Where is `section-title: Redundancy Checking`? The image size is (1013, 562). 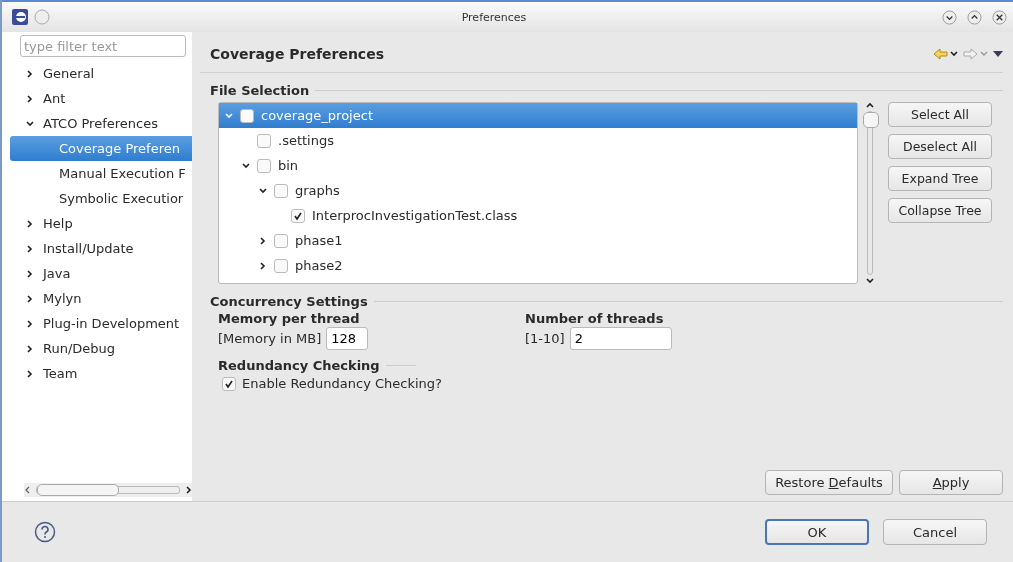 section-title: Redundancy Checking is located at coordinates (299, 365).